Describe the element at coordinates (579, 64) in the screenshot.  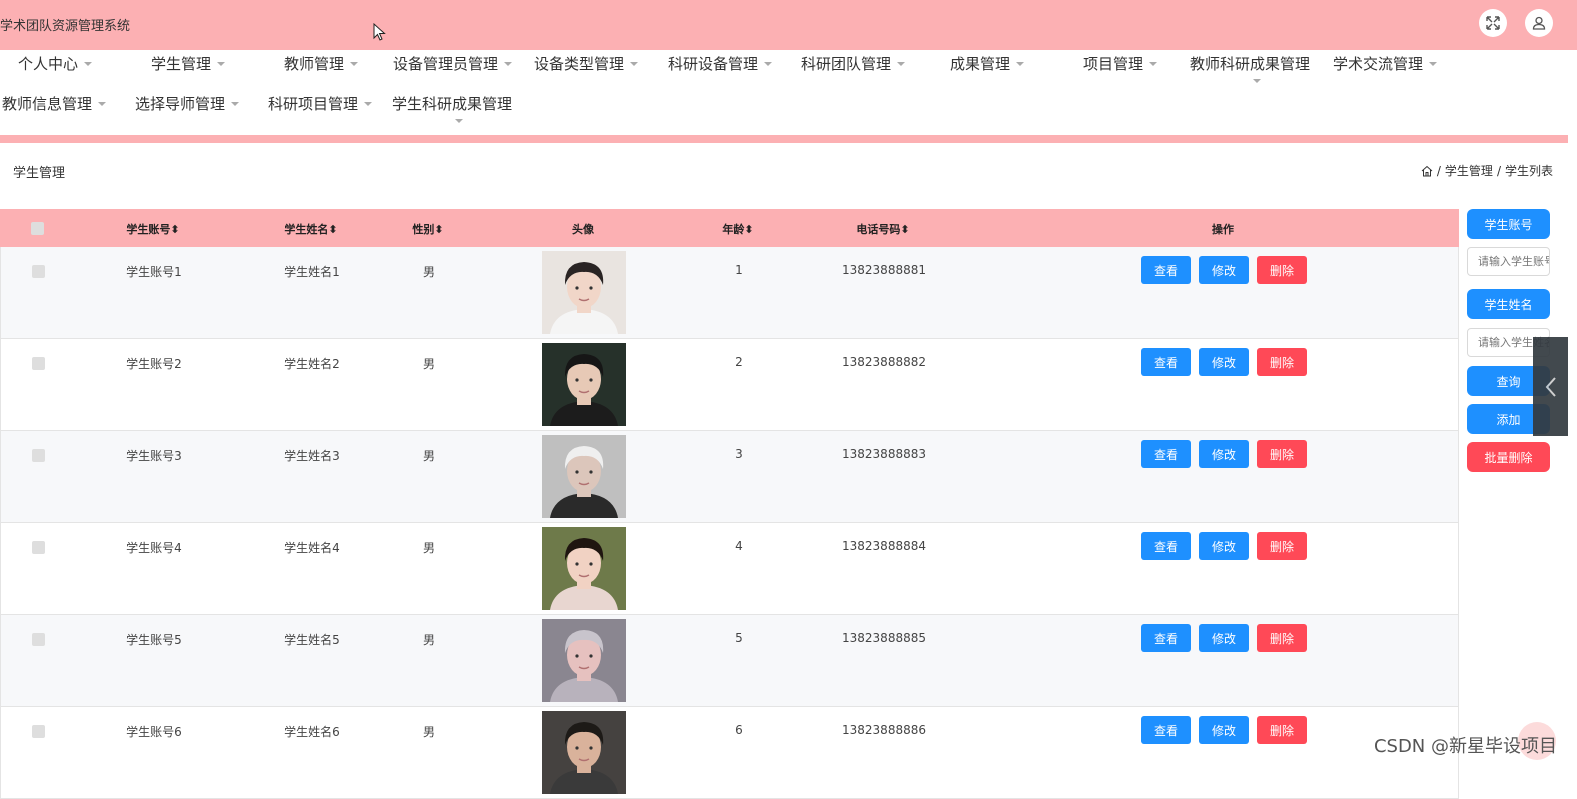
I see `nav-item-label: 设备类型管理` at that location.